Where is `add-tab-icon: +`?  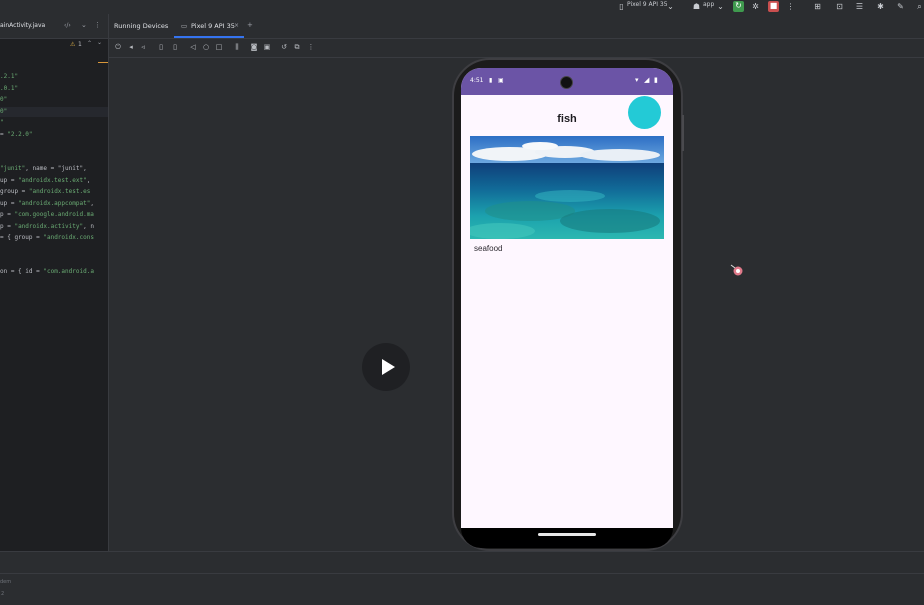
add-tab-icon: + is located at coordinates (250, 25).